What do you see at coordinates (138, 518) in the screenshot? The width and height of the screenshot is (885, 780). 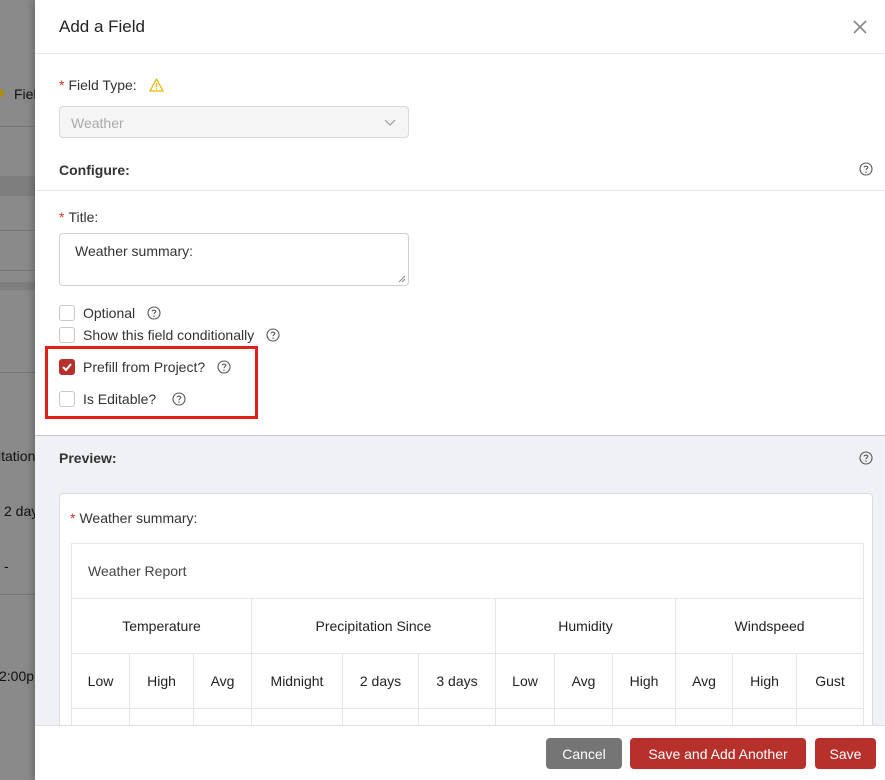 I see `preview-field-text: Weather summary:` at bounding box center [138, 518].